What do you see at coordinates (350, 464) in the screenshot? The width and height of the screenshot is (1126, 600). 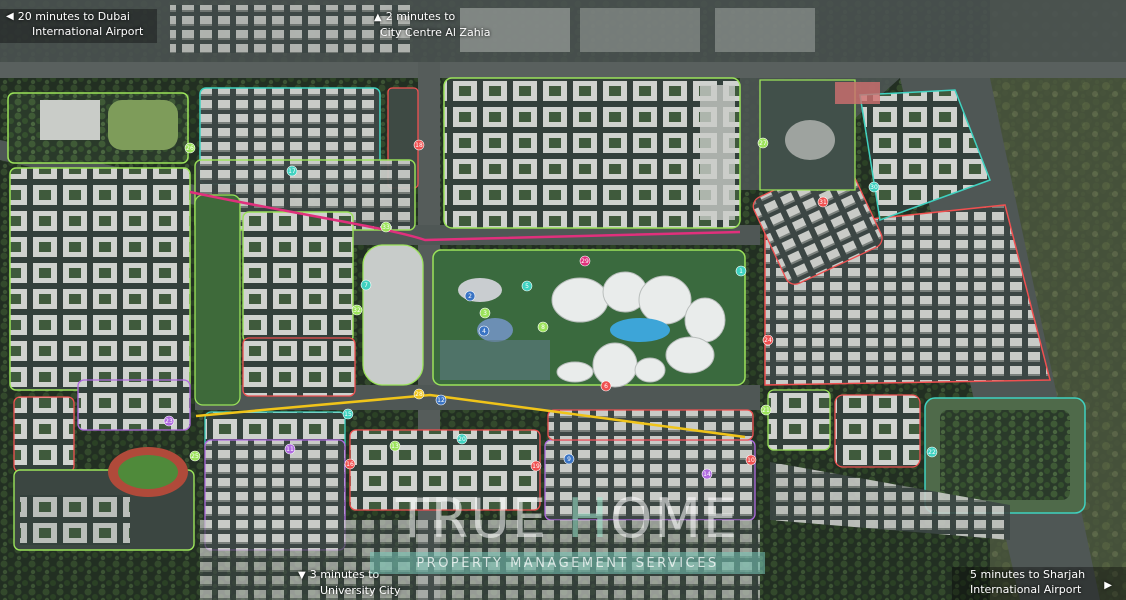 I see `map-marker-label-16: 16` at bounding box center [350, 464].